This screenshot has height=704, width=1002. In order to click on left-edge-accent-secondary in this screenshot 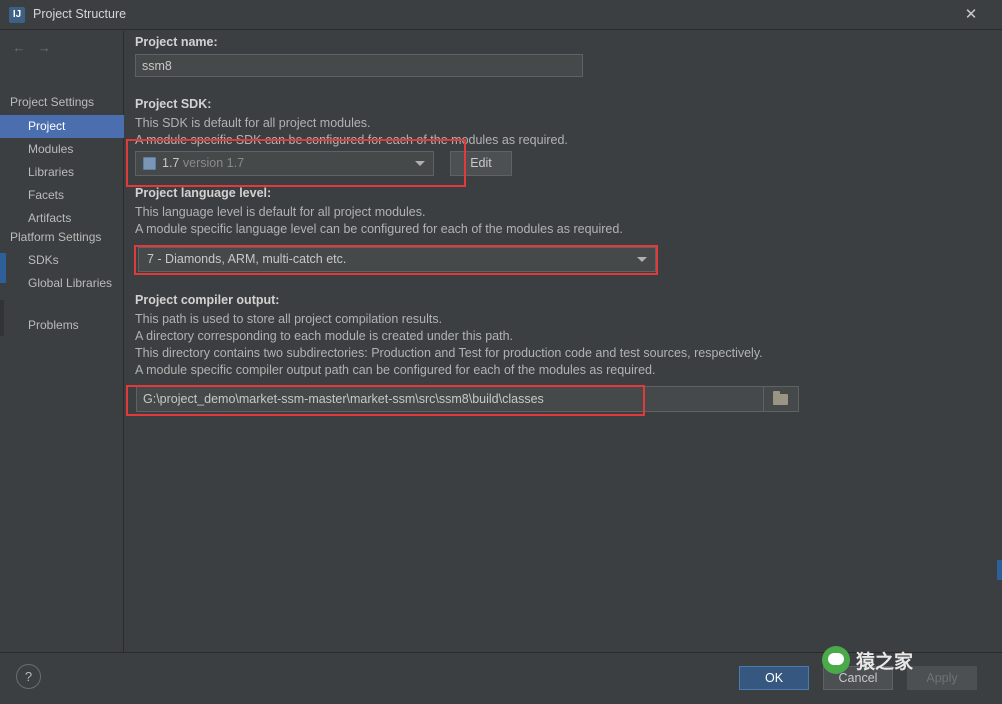, I will do `click(2, 318)`.